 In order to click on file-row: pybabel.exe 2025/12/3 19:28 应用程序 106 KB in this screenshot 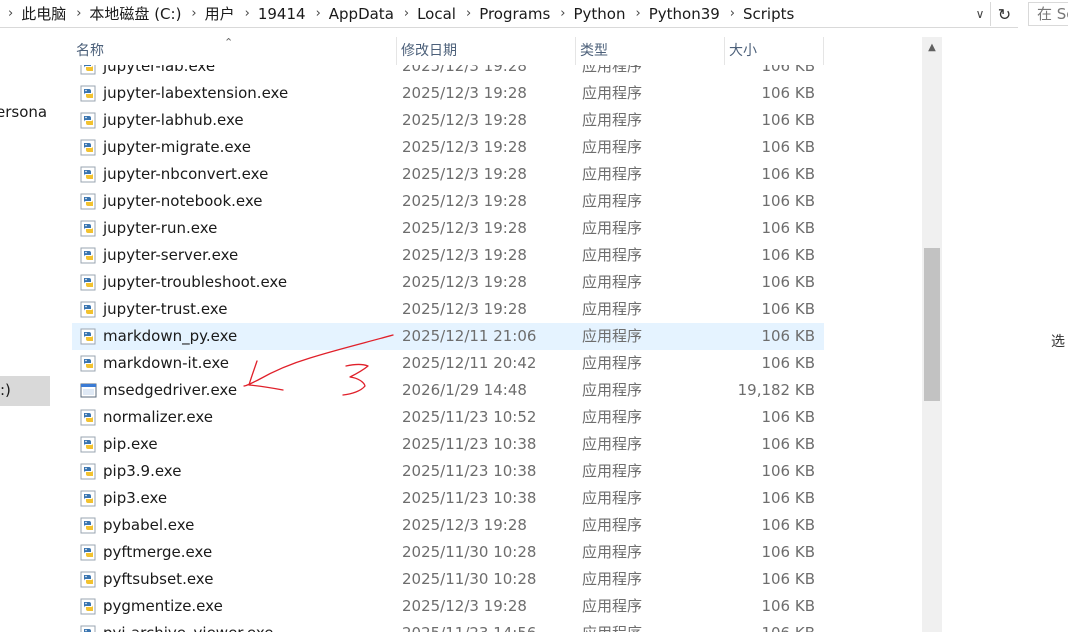, I will do `click(448, 525)`.